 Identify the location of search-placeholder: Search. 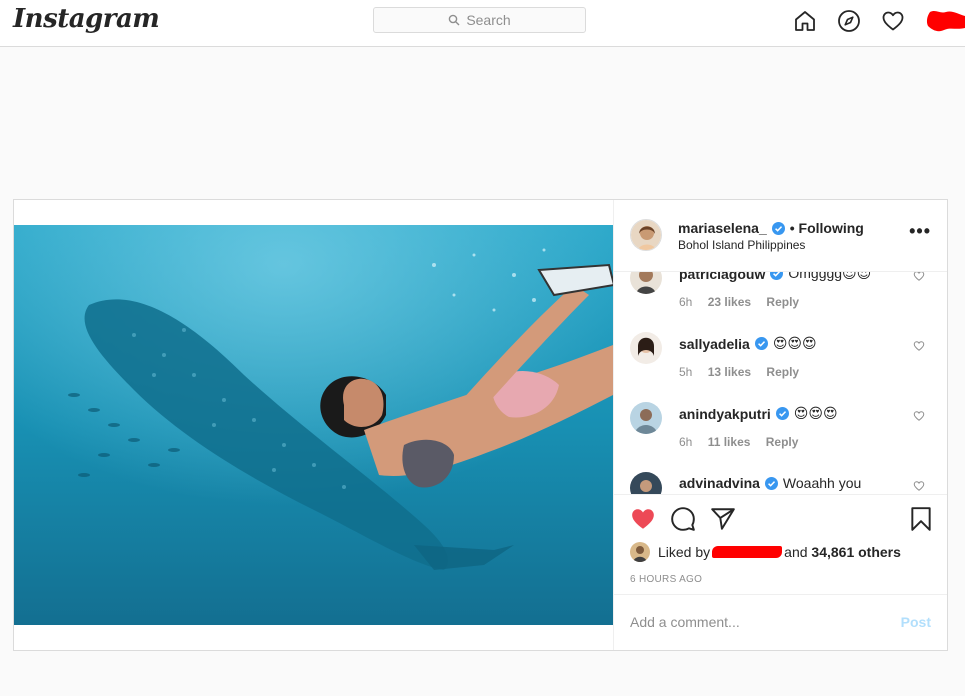
(488, 20).